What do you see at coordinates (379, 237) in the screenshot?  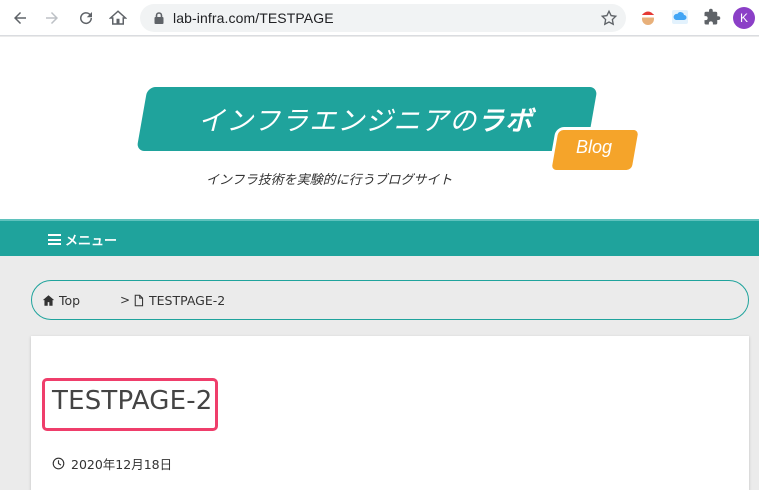 I see `nav-menu-bar: メニュー` at bounding box center [379, 237].